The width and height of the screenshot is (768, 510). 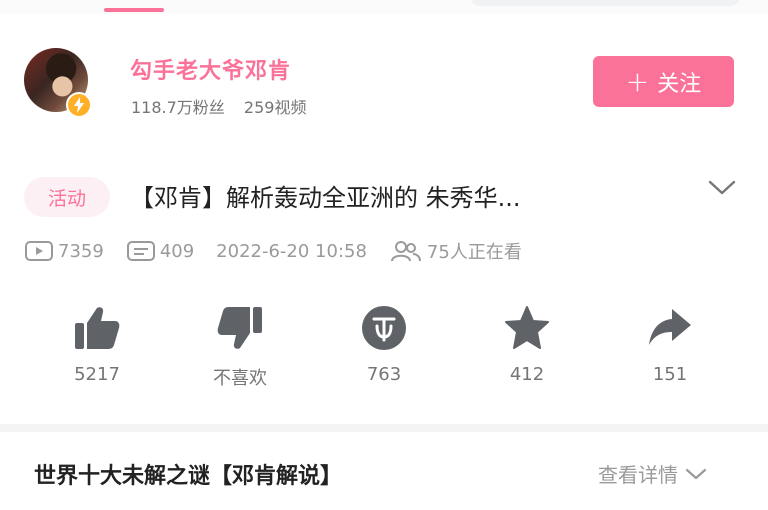 I want to click on play-count-icon, so click(x=39, y=251).